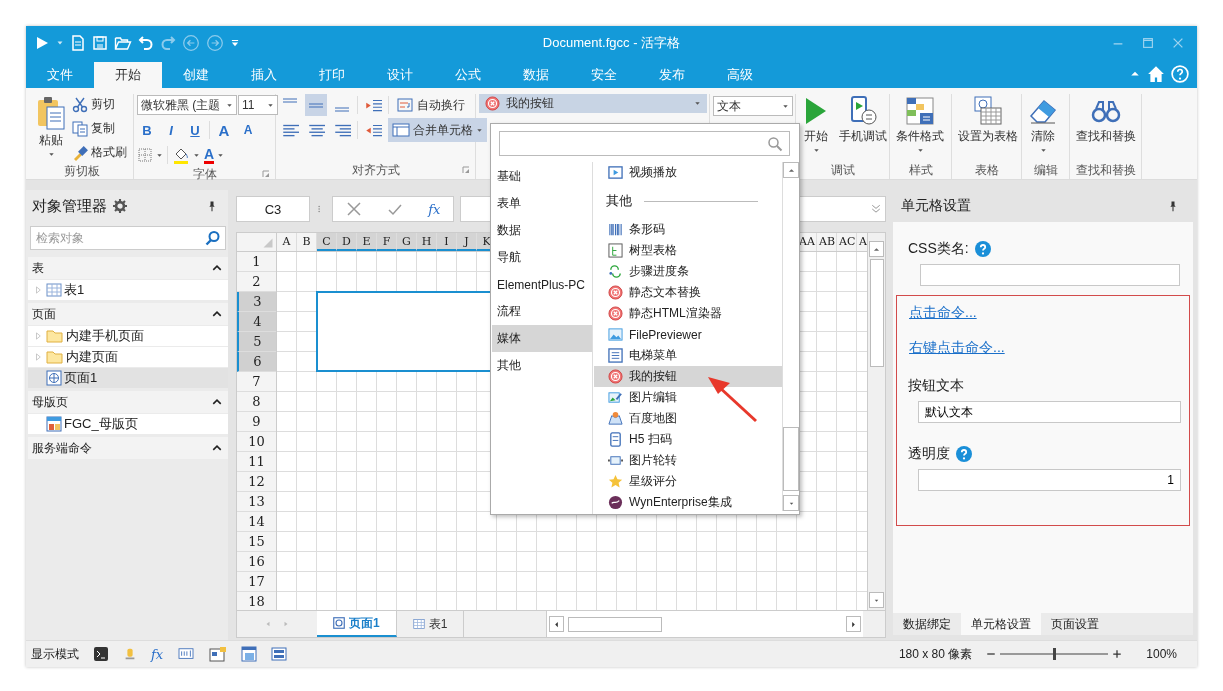  Describe the element at coordinates (542, 176) in the screenshot. I see `category-item: 基础` at that location.